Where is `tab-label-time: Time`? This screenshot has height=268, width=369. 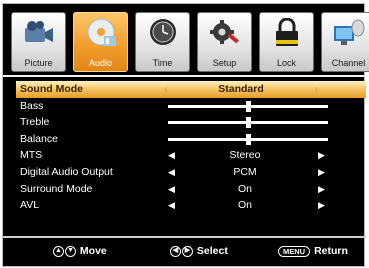
tab-label-time: Time is located at coordinates (162, 63).